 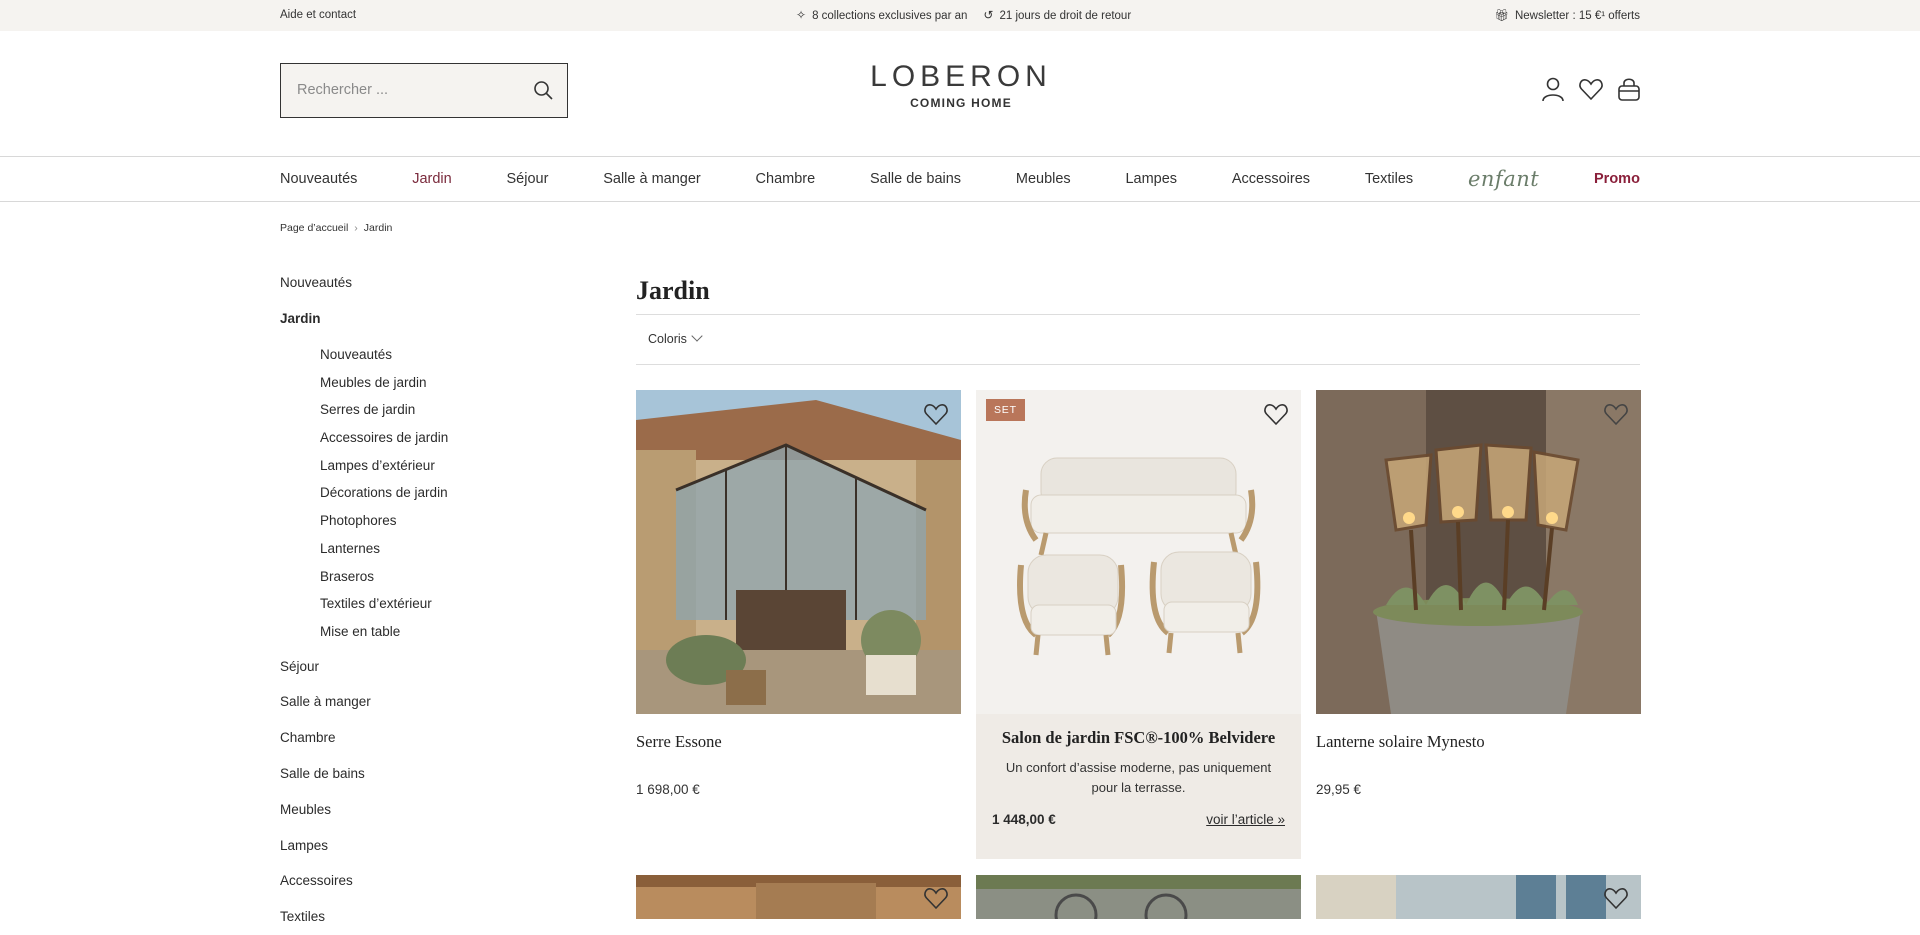 I want to click on chevron-right-icon: ›, so click(x=356, y=228).